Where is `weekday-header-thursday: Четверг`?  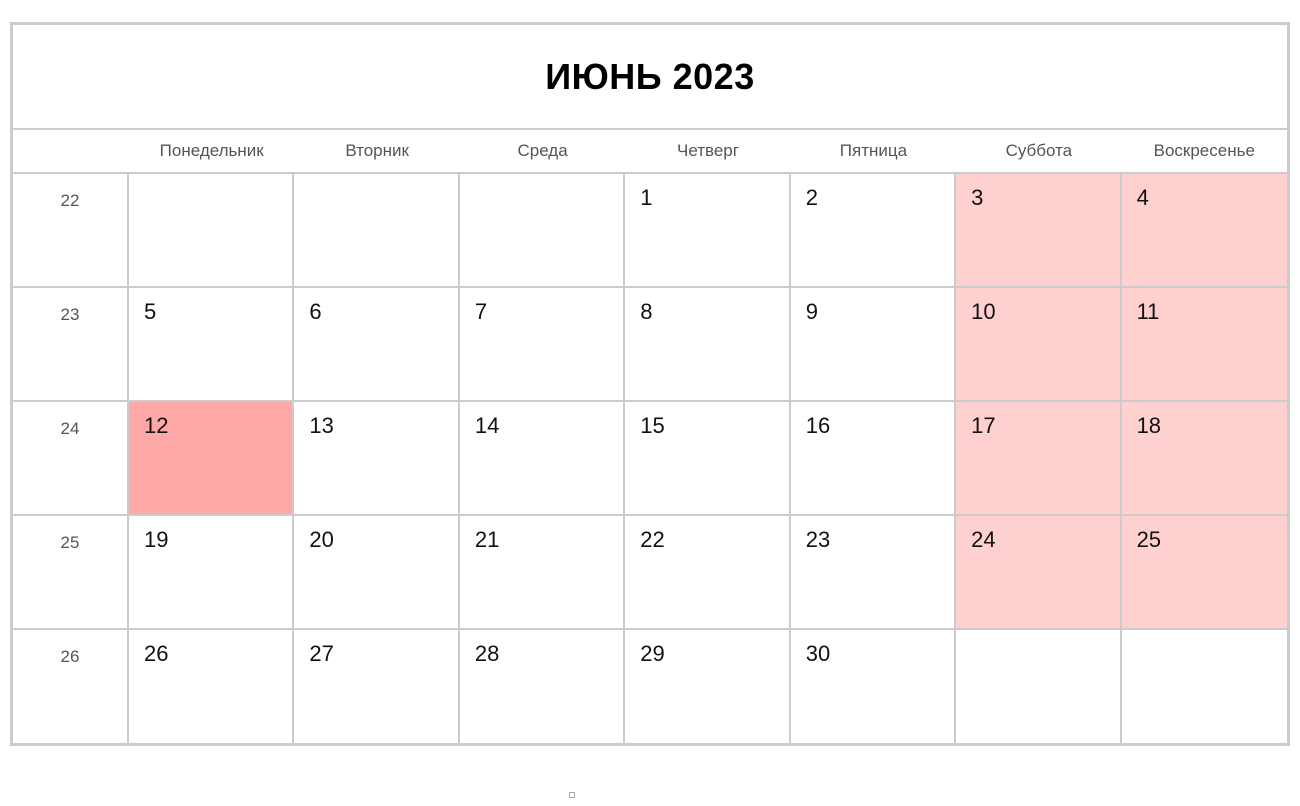
weekday-header-thursday: Четверг is located at coordinates (708, 152).